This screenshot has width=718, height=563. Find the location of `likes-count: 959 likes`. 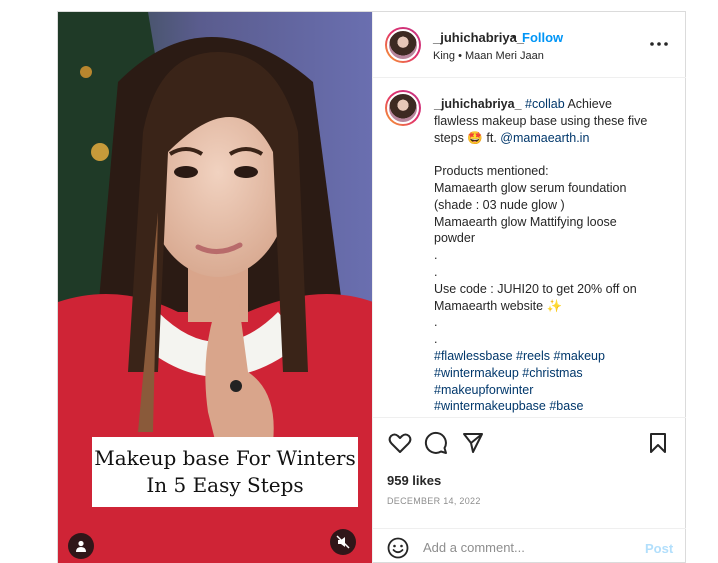

likes-count: 959 likes is located at coordinates (414, 480).